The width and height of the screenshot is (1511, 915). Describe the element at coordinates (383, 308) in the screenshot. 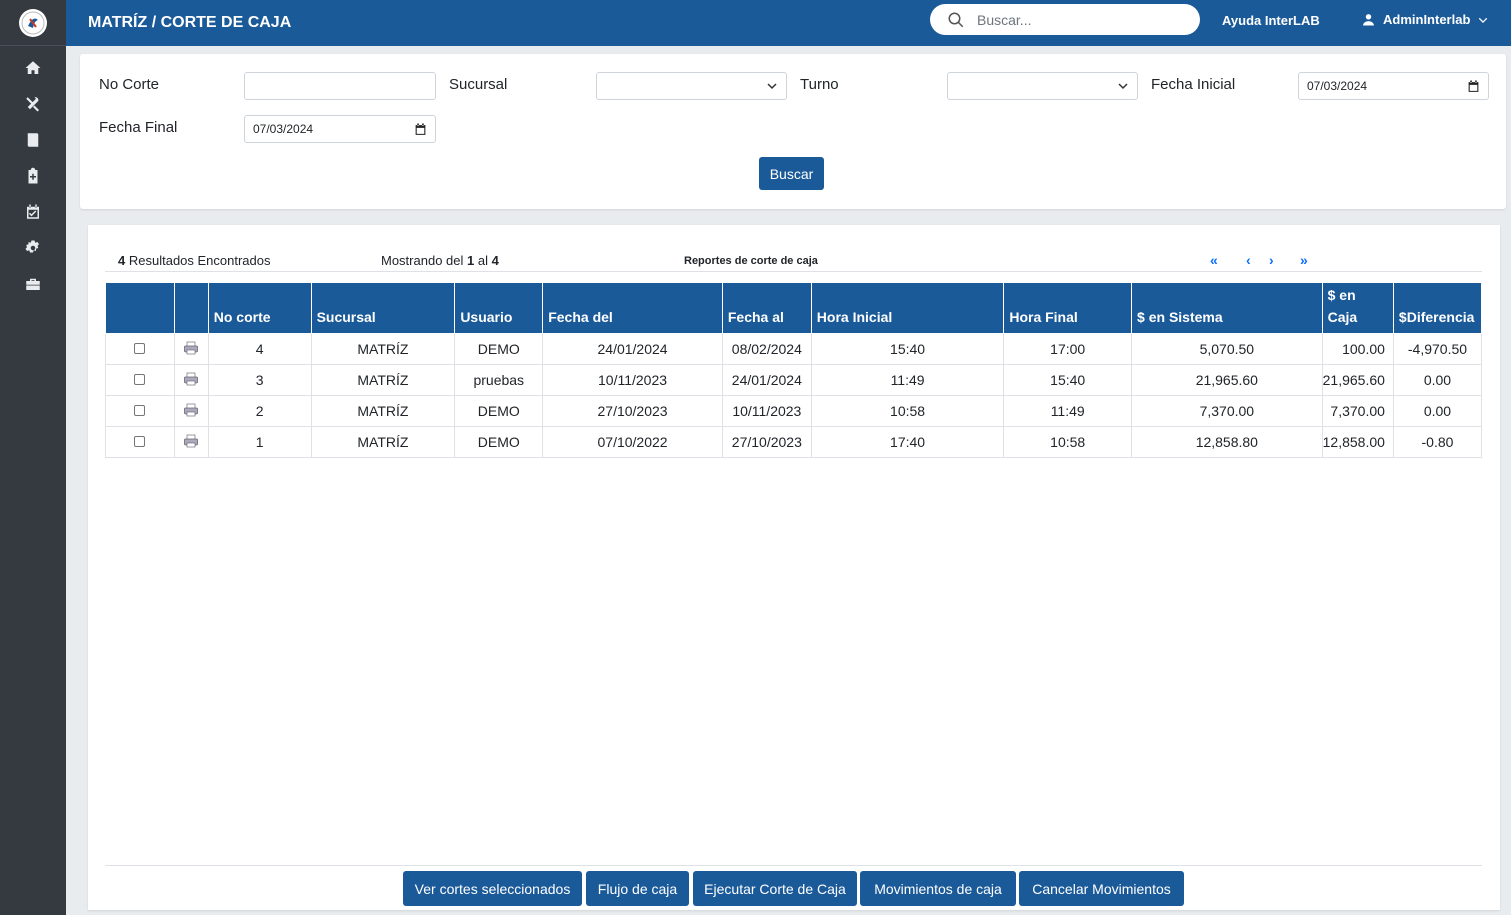

I see `col-sucursal: Sucursal` at that location.